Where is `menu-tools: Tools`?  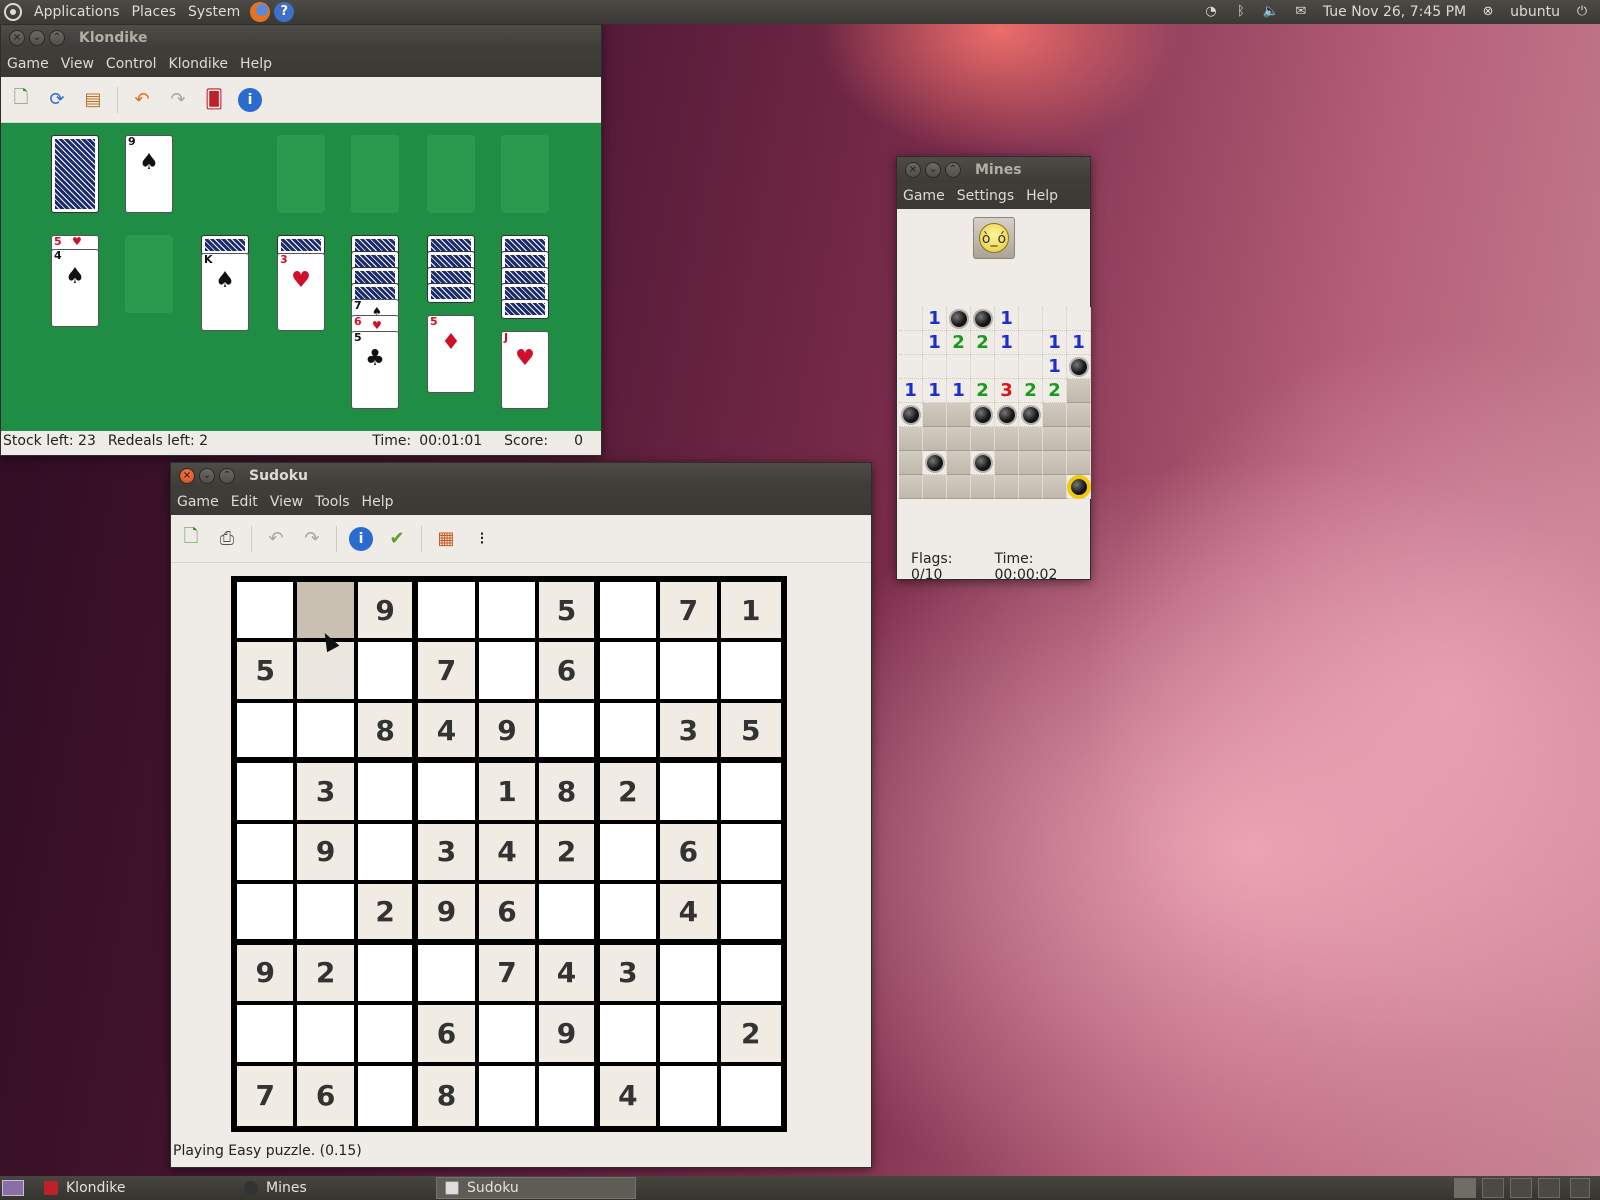
menu-tools: Tools is located at coordinates (332, 502).